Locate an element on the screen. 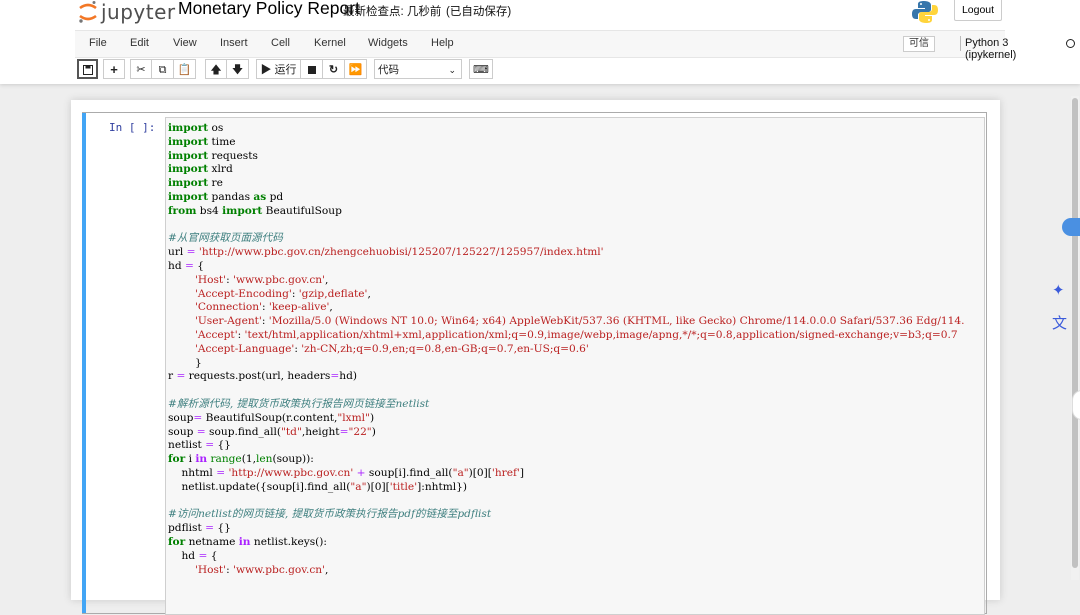 This screenshot has width=1080, height=615. insert-cell-button: + is located at coordinates (114, 69).